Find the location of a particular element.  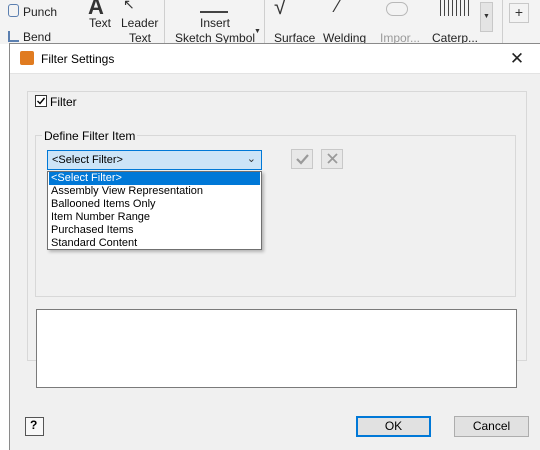

filter-select-value: <Select Filter> is located at coordinates (87, 160).